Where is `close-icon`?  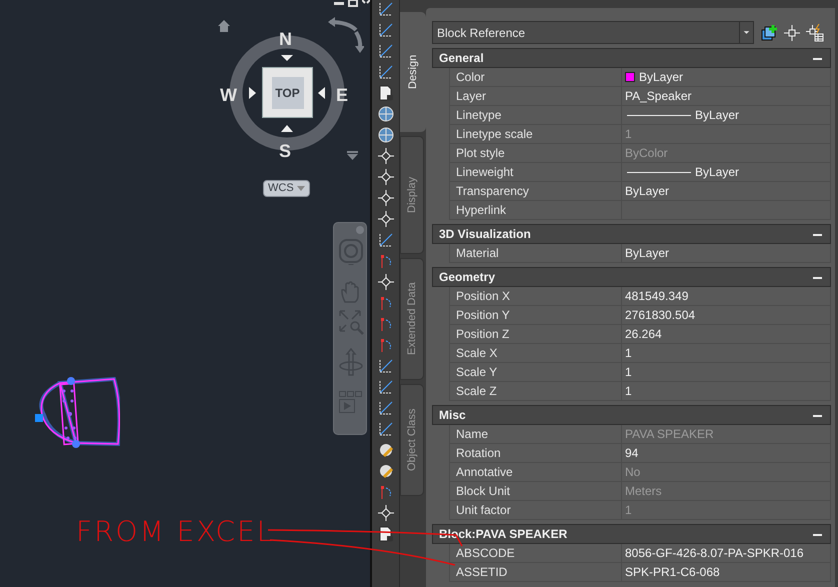 close-icon is located at coordinates (366, 2).